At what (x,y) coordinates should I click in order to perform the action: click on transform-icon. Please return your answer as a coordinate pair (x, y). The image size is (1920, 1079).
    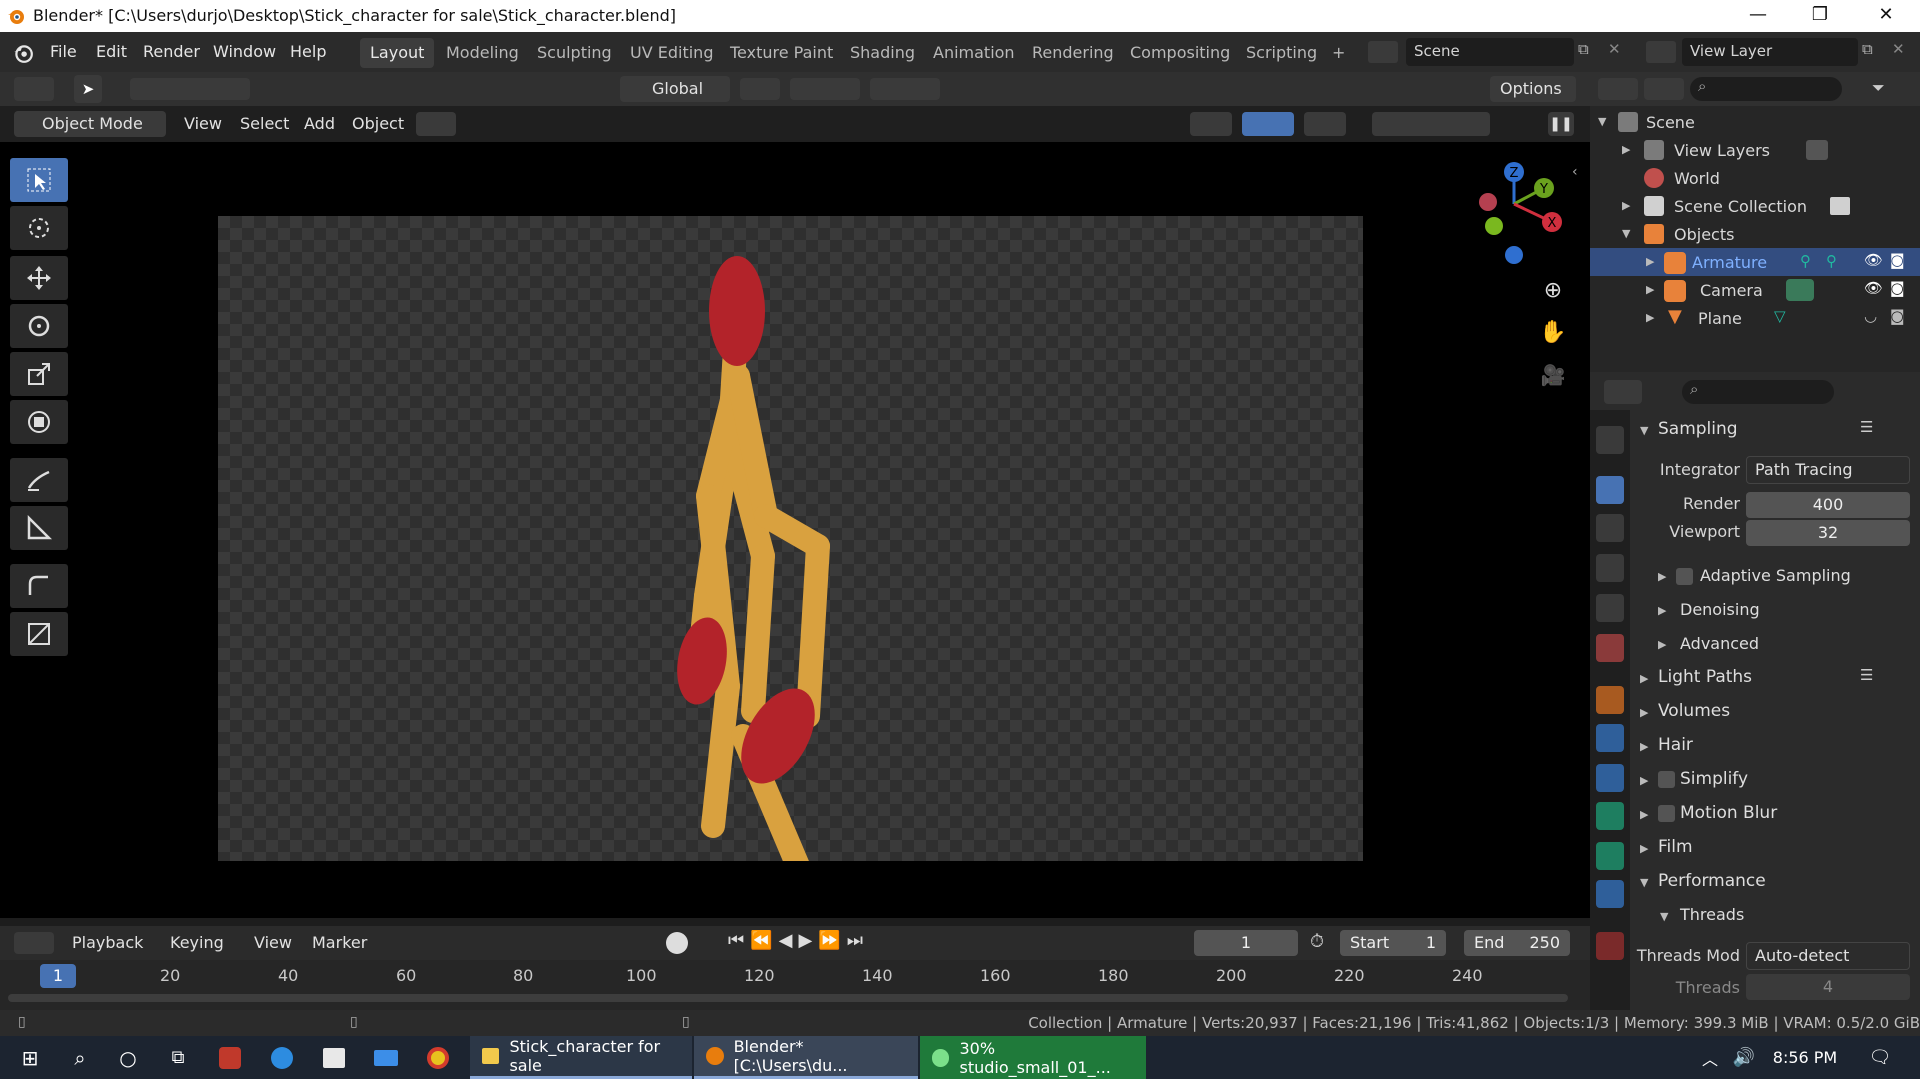
    Looking at the image, I should click on (436, 124).